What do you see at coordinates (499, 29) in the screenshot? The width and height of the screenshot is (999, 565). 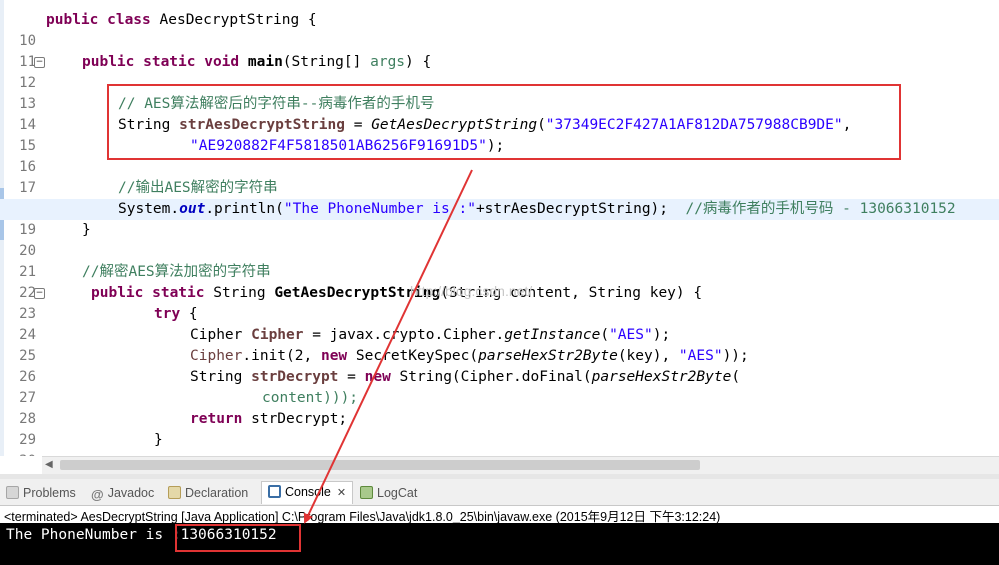 I see `code-line-10: 10 public class AesDecryptString {` at bounding box center [499, 29].